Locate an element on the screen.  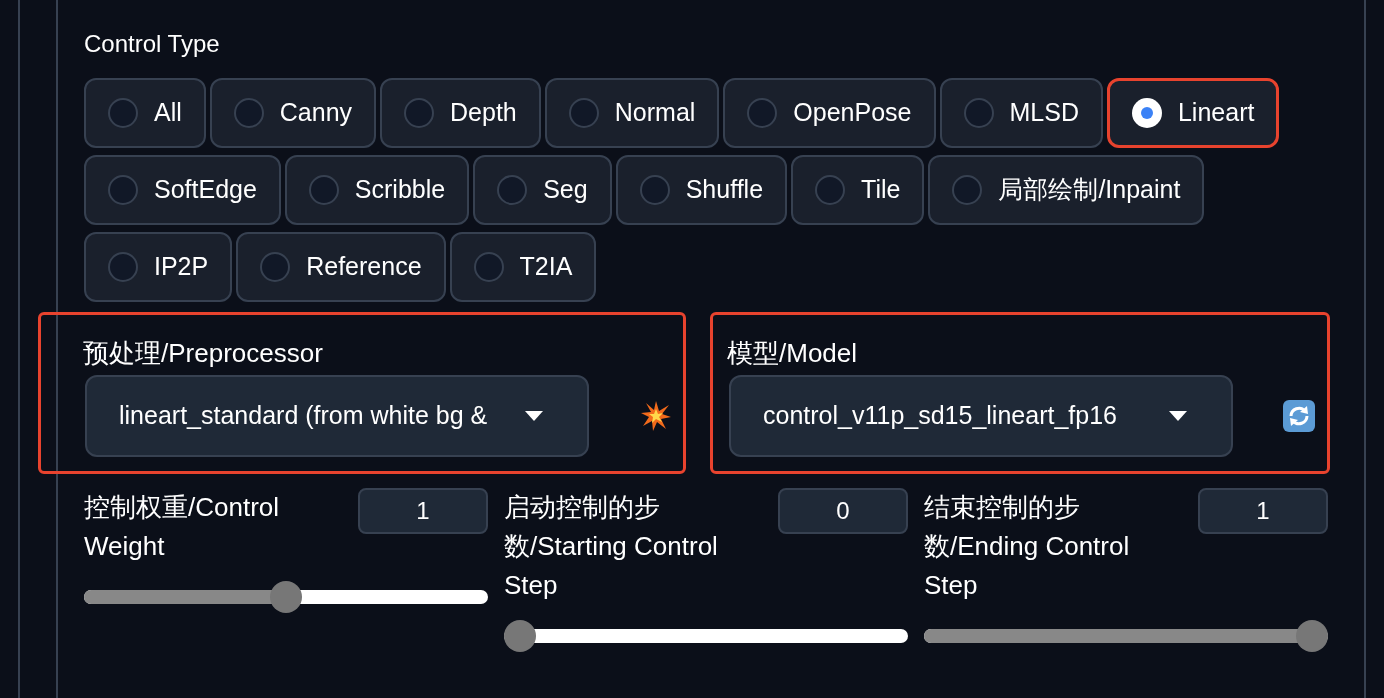
radio-option: Reference is located at coordinates (341, 267).